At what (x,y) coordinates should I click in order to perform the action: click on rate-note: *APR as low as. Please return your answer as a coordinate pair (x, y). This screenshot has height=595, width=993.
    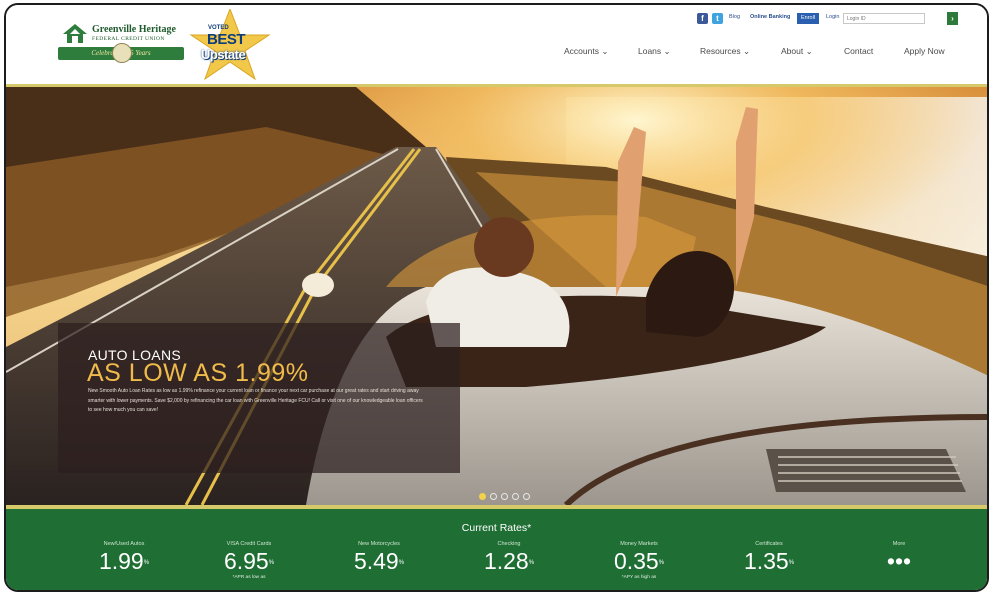
    Looking at the image, I should click on (249, 577).